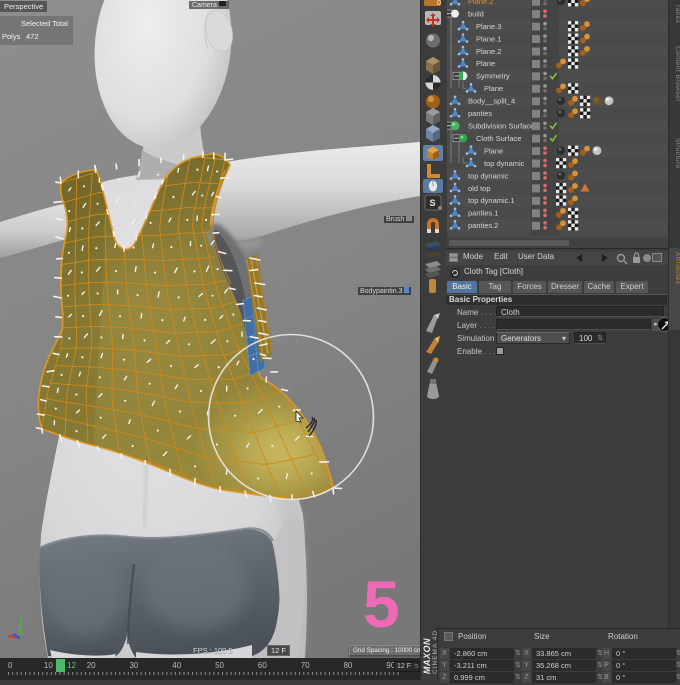  I want to click on svg-text: 10, so click(48, 665).